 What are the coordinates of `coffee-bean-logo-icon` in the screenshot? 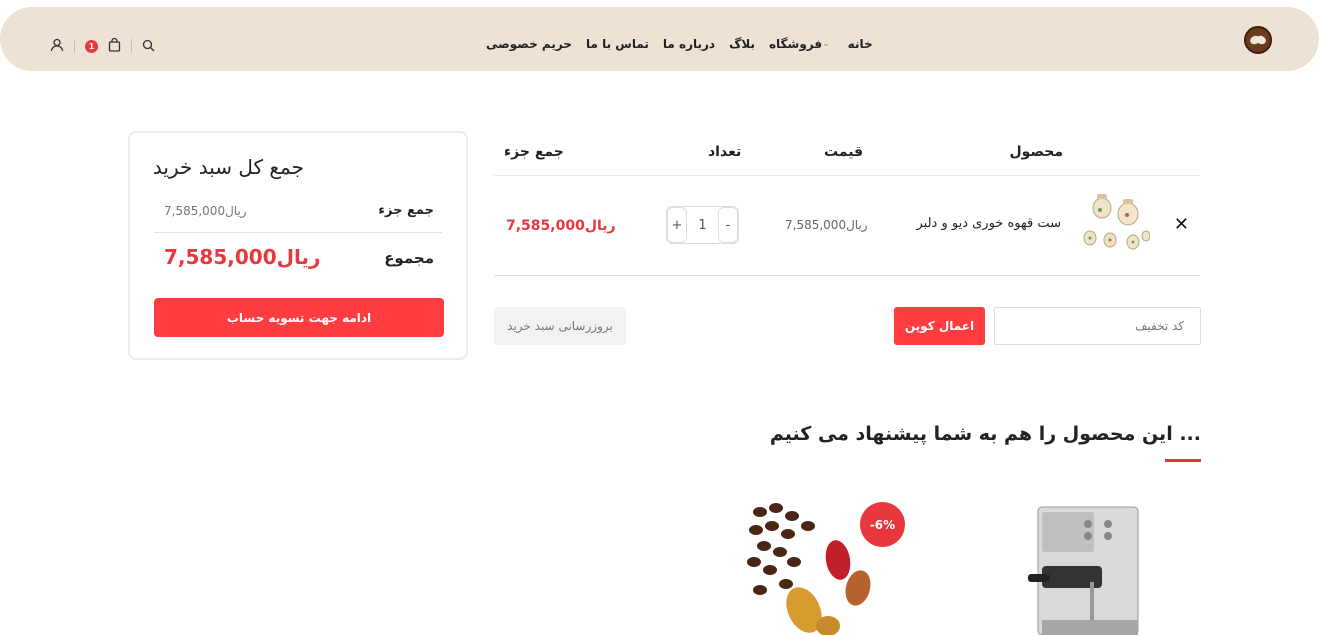 It's located at (1258, 40).